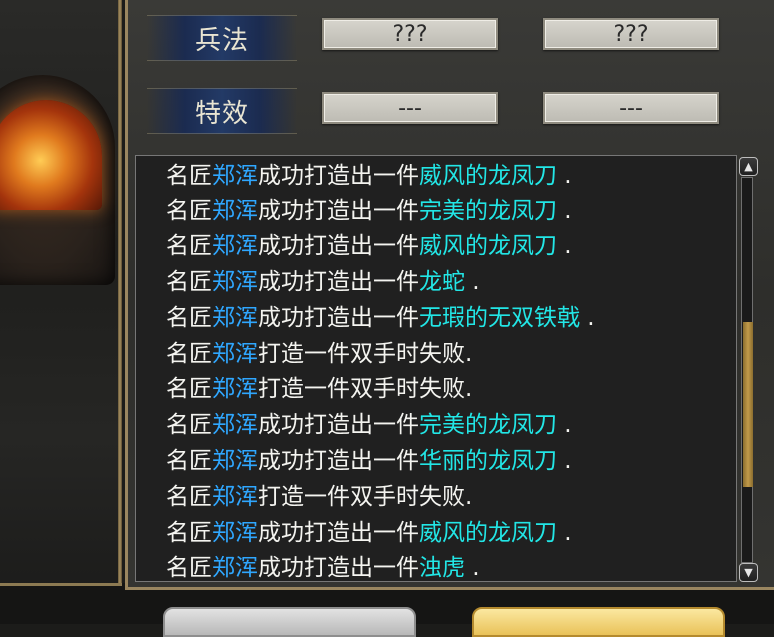  Describe the element at coordinates (748, 166) in the screenshot. I see `scroll-up-icon: ▲` at that location.